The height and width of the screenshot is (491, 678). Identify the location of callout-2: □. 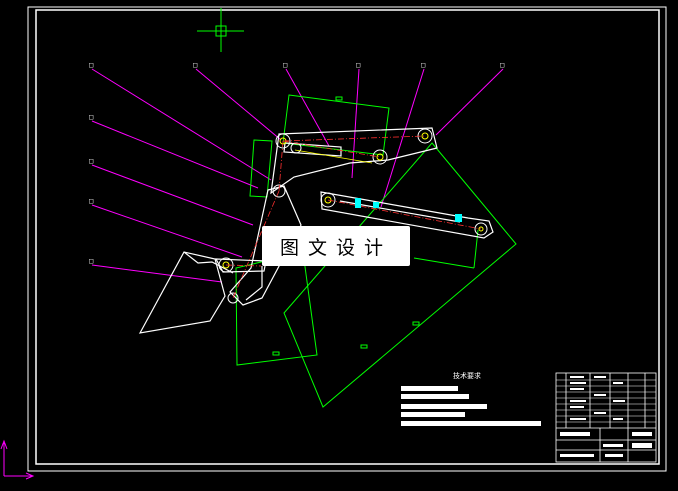
(195, 65).